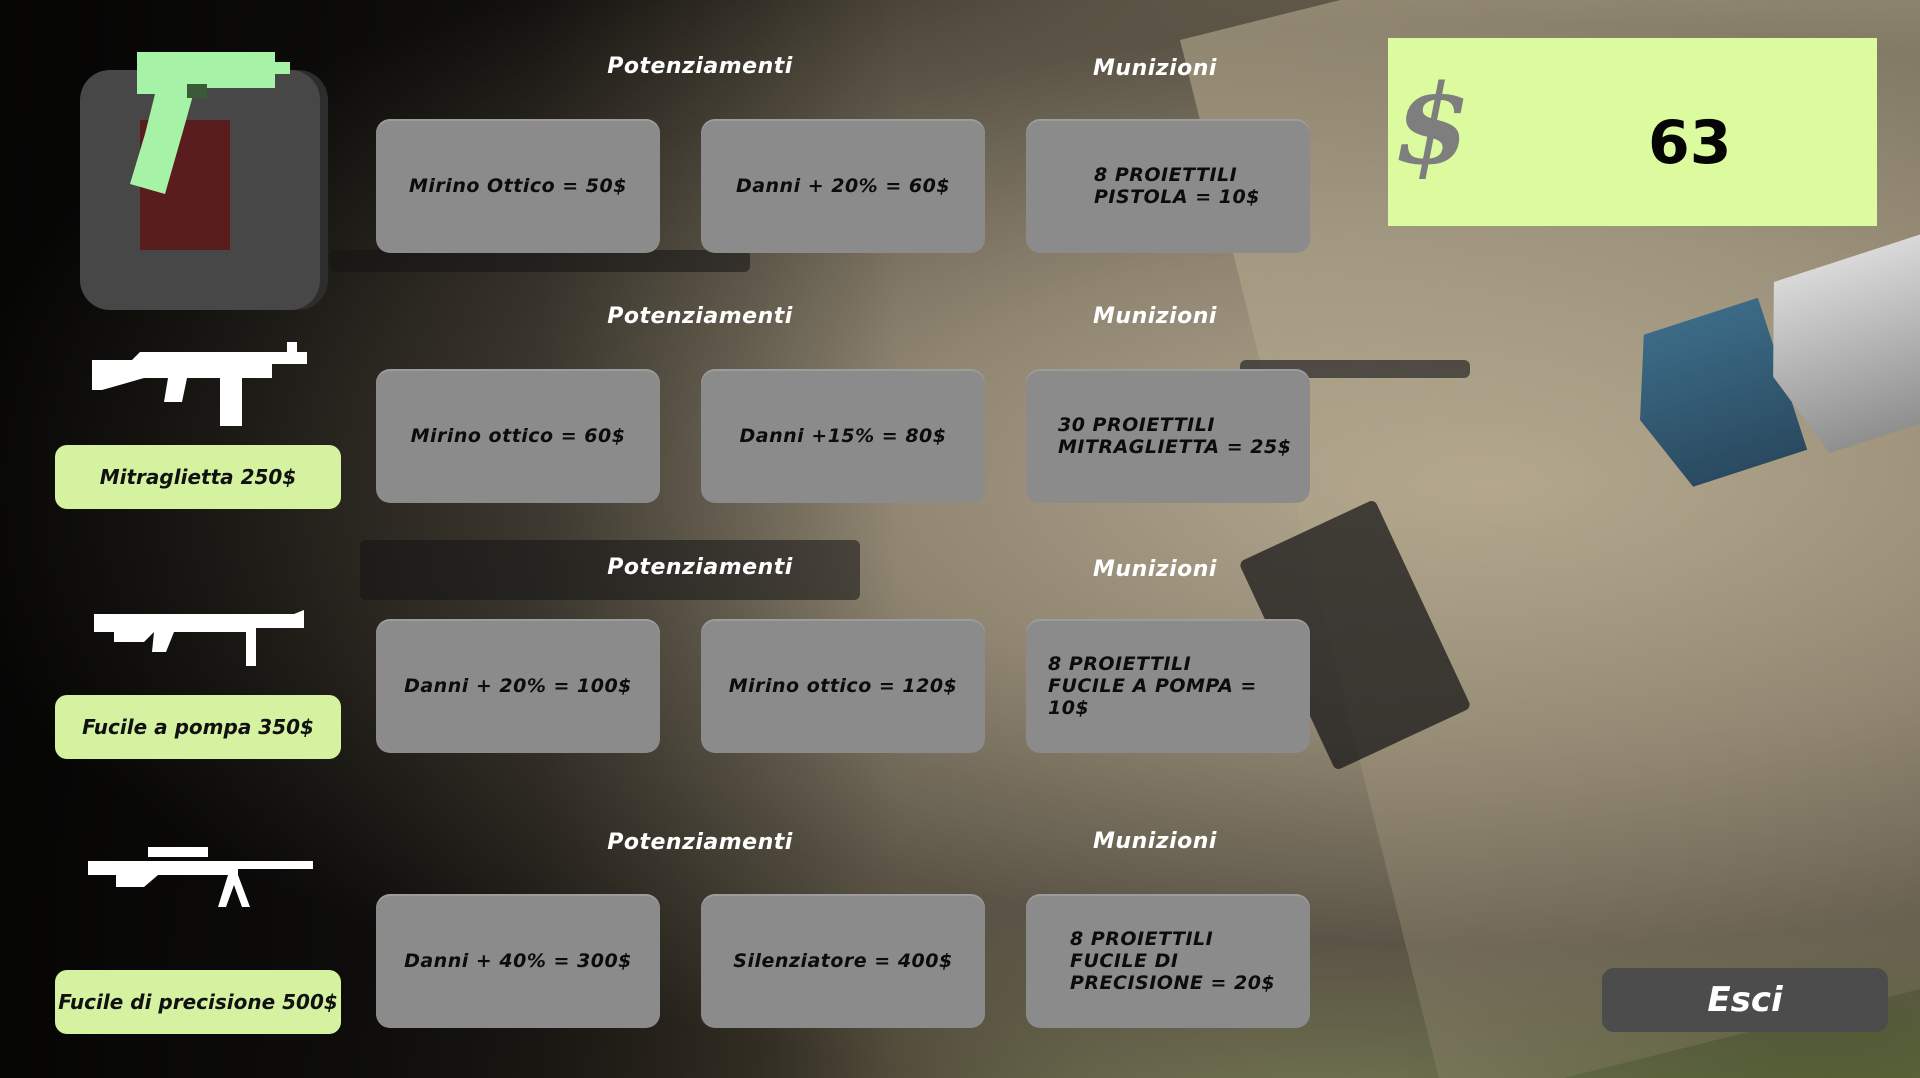  Describe the element at coordinates (210, 119) in the screenshot. I see `pistol-icon` at that location.